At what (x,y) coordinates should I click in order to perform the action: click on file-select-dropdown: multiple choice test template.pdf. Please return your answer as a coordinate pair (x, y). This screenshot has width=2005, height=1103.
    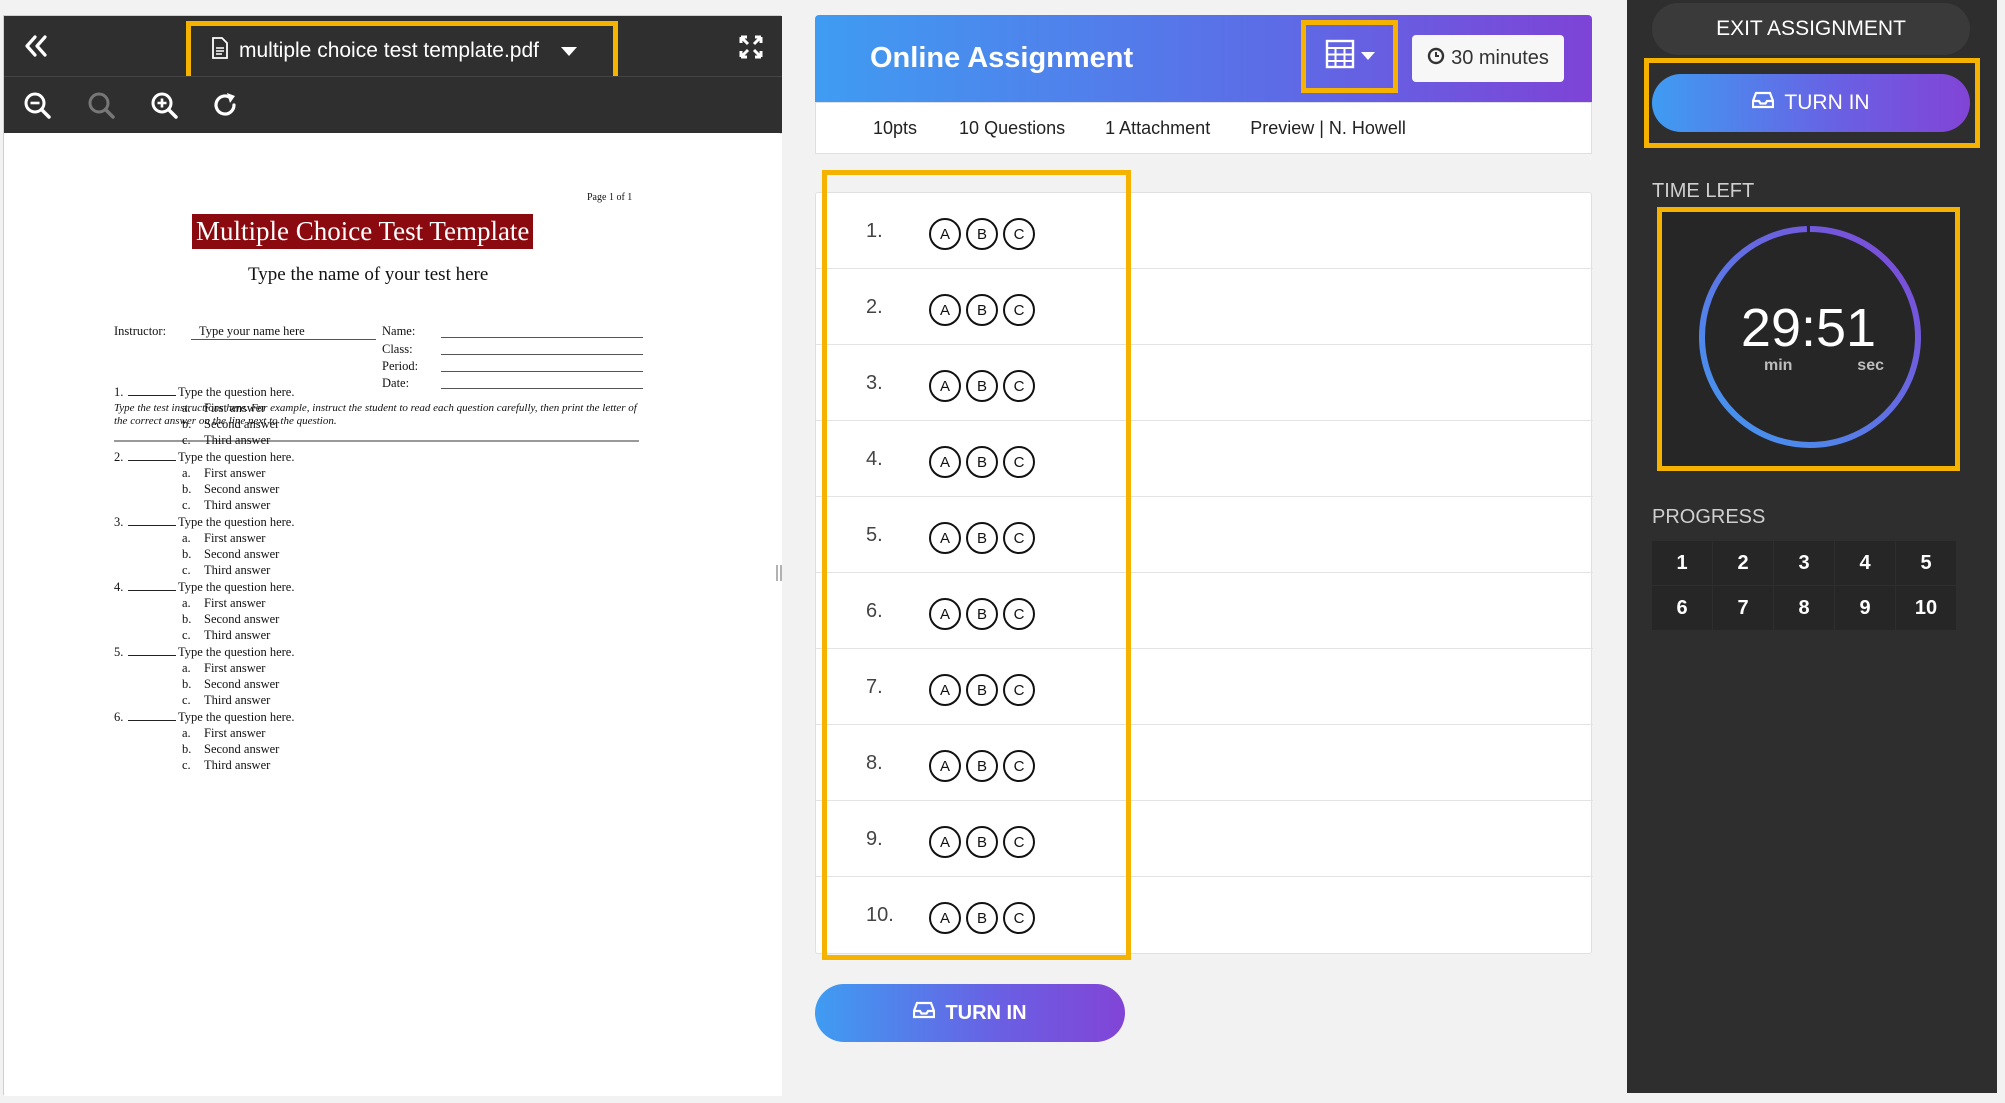
    Looking at the image, I should click on (402, 51).